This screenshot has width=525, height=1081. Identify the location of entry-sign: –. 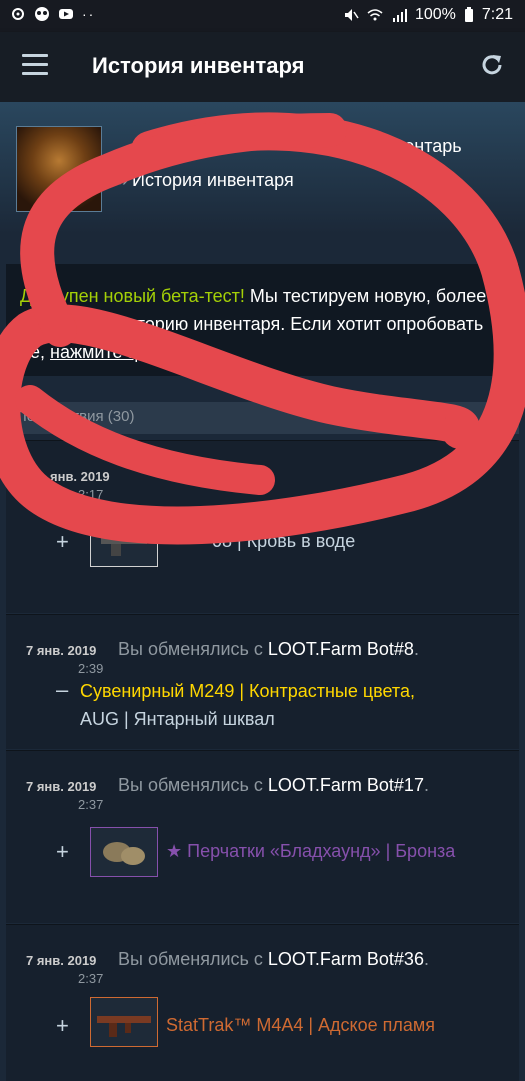
(62, 689).